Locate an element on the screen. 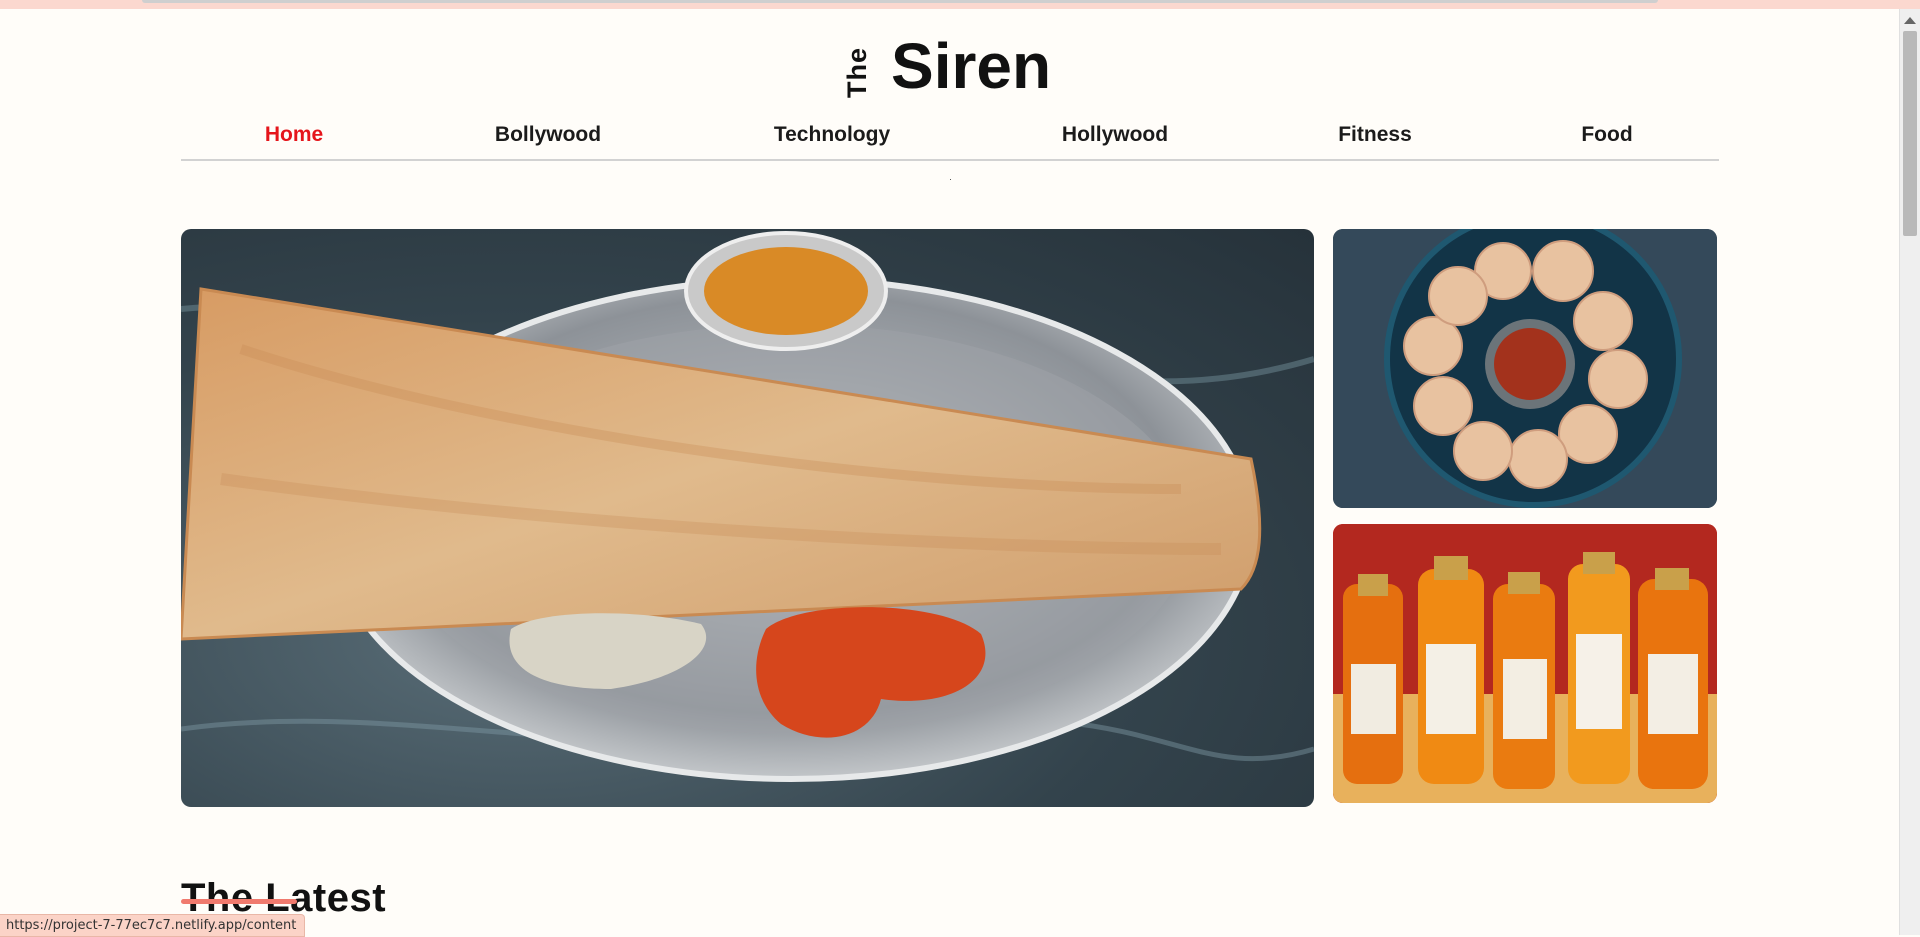 The width and height of the screenshot is (1920, 937). scroll-up-arrow-icon is located at coordinates (1910, 20).